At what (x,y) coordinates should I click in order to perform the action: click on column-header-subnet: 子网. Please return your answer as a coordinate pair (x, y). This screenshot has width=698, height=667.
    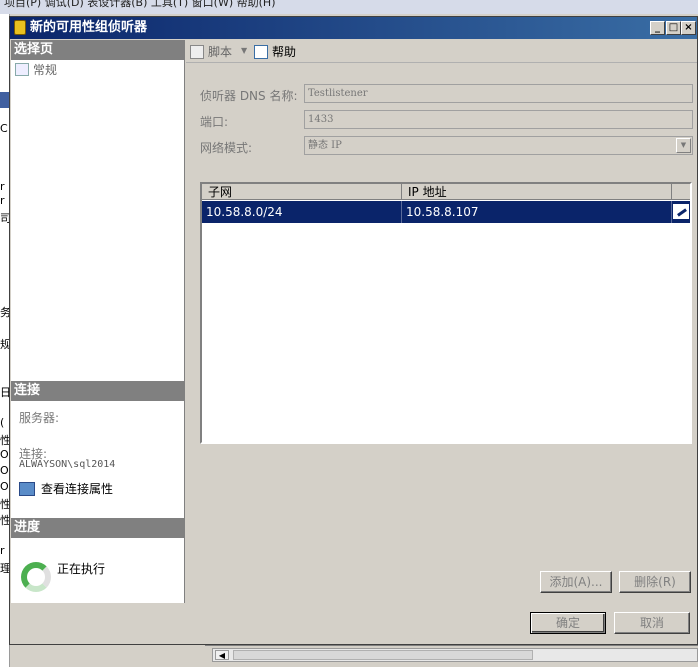
    Looking at the image, I should click on (302, 192).